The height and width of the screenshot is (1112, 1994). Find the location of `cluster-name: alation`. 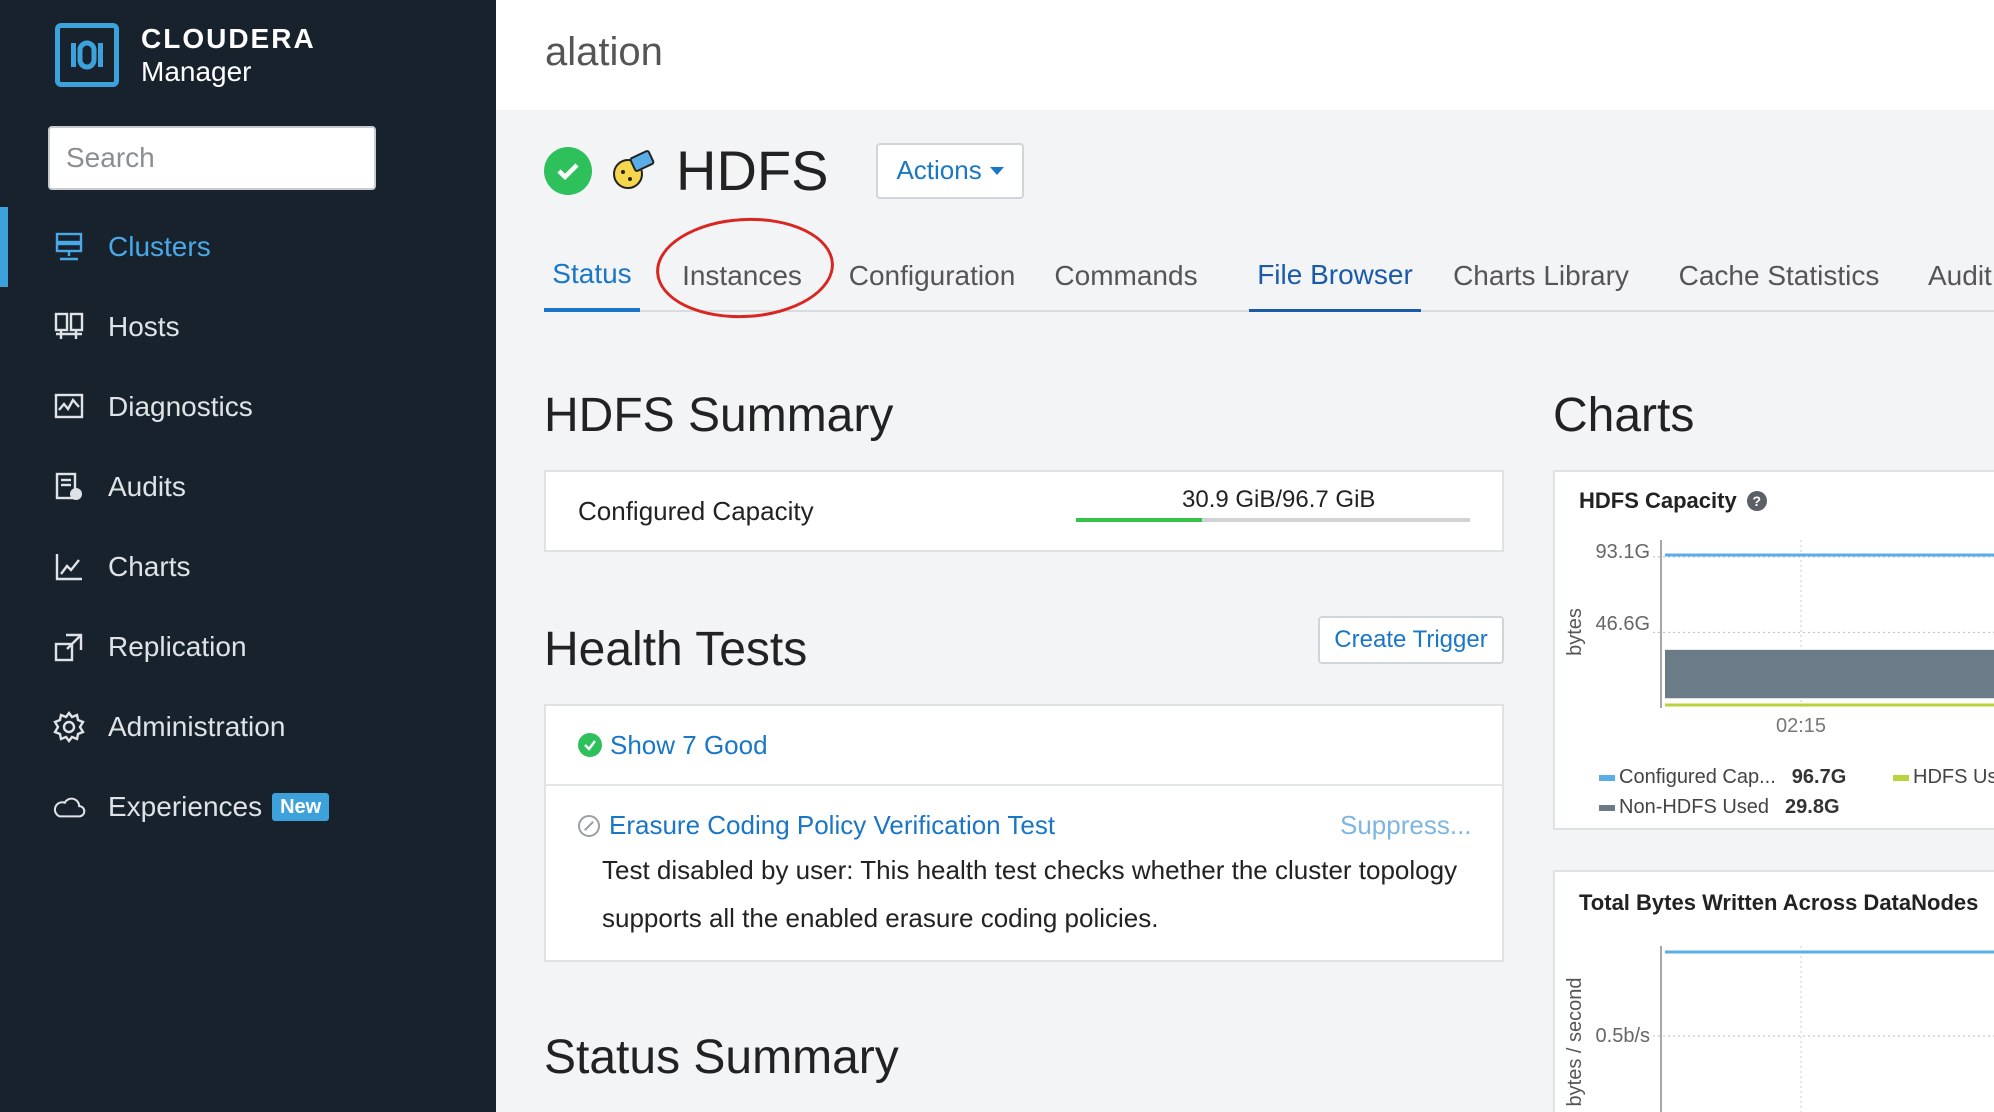

cluster-name: alation is located at coordinates (604, 52).